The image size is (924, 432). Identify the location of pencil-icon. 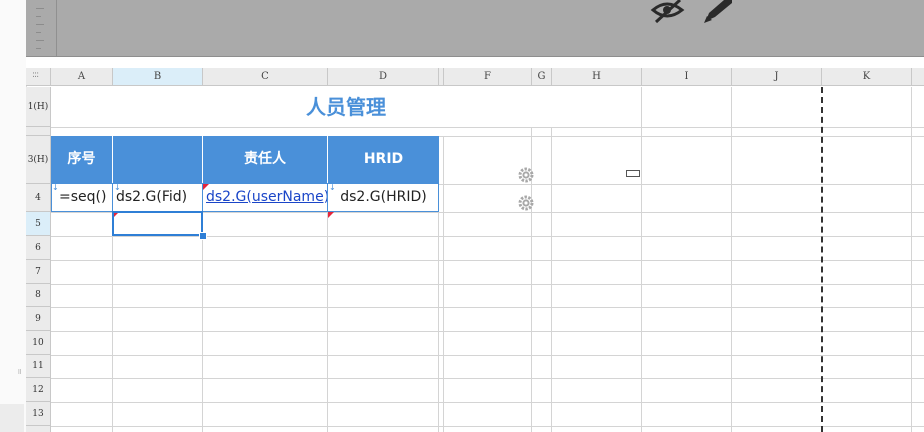
(717, 12).